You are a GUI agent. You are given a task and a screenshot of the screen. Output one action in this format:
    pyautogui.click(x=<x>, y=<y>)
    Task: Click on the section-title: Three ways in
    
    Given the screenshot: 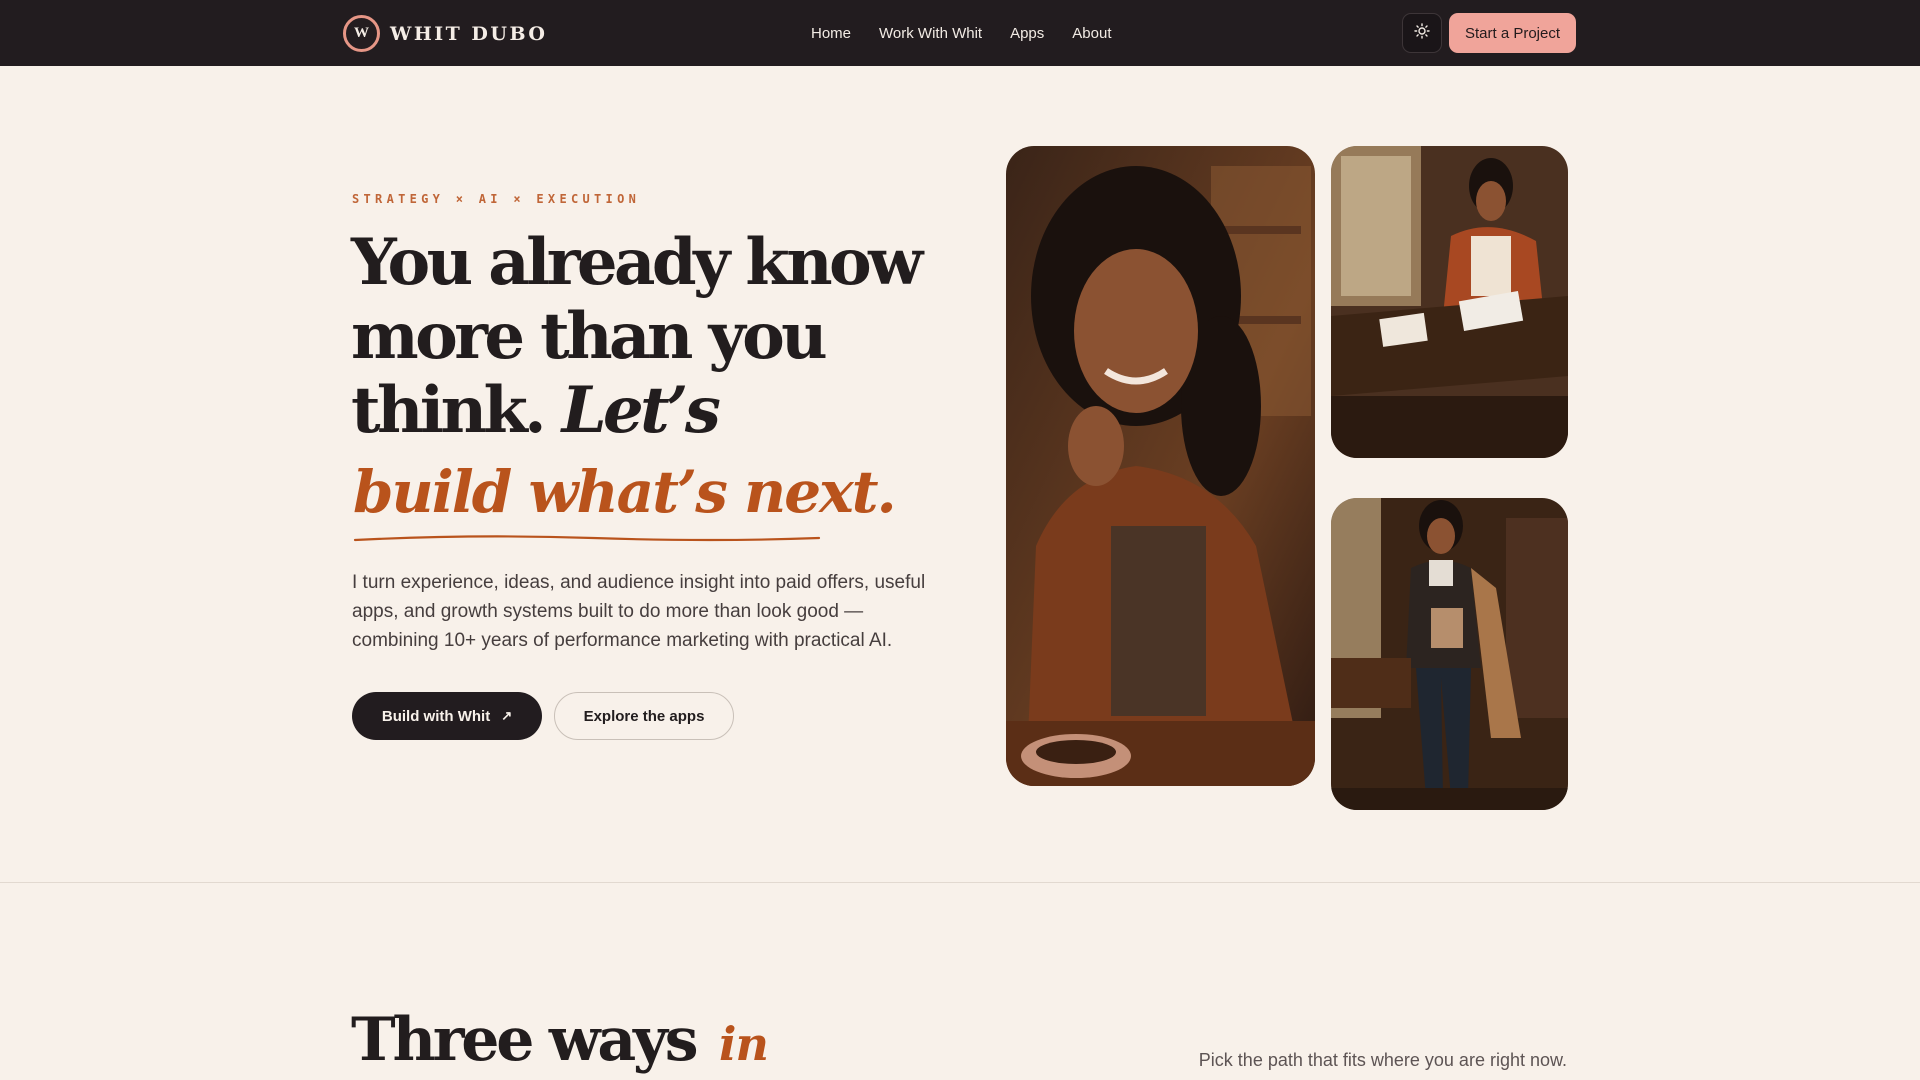 What is the action you would take?
    pyautogui.click(x=560, y=1040)
    